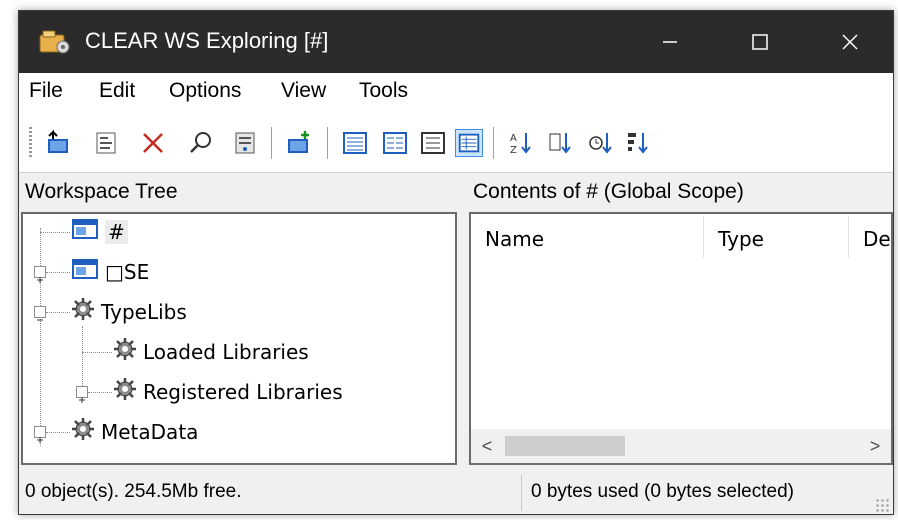 This screenshot has width=898, height=520. Describe the element at coordinates (46, 91) in the screenshot. I see `menu-file: File` at that location.